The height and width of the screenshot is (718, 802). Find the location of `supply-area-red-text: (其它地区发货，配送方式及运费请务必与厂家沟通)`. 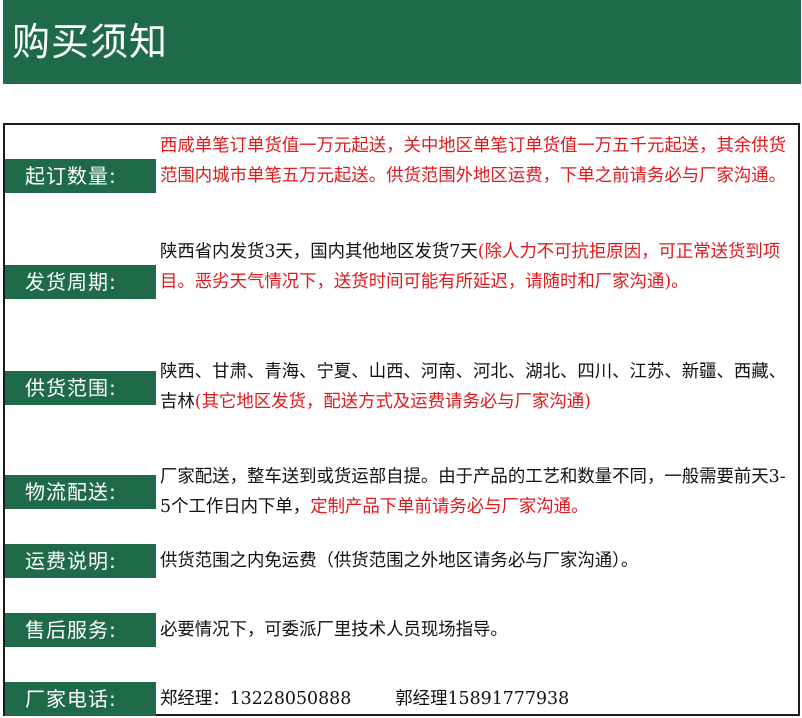

supply-area-red-text: (其它地区发货，配送方式及运费请务必与厂家沟通) is located at coordinates (392, 402).